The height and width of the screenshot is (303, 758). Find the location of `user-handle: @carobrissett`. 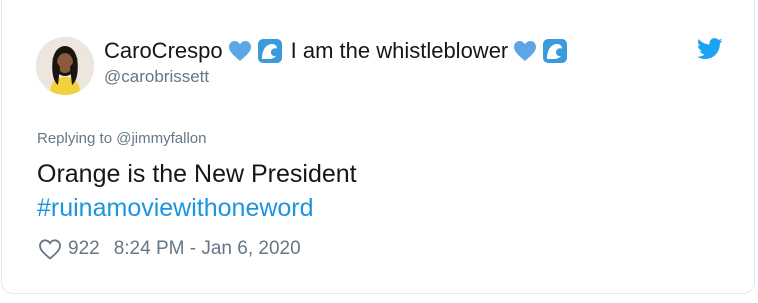

user-handle: @carobrissett is located at coordinates (336, 77).